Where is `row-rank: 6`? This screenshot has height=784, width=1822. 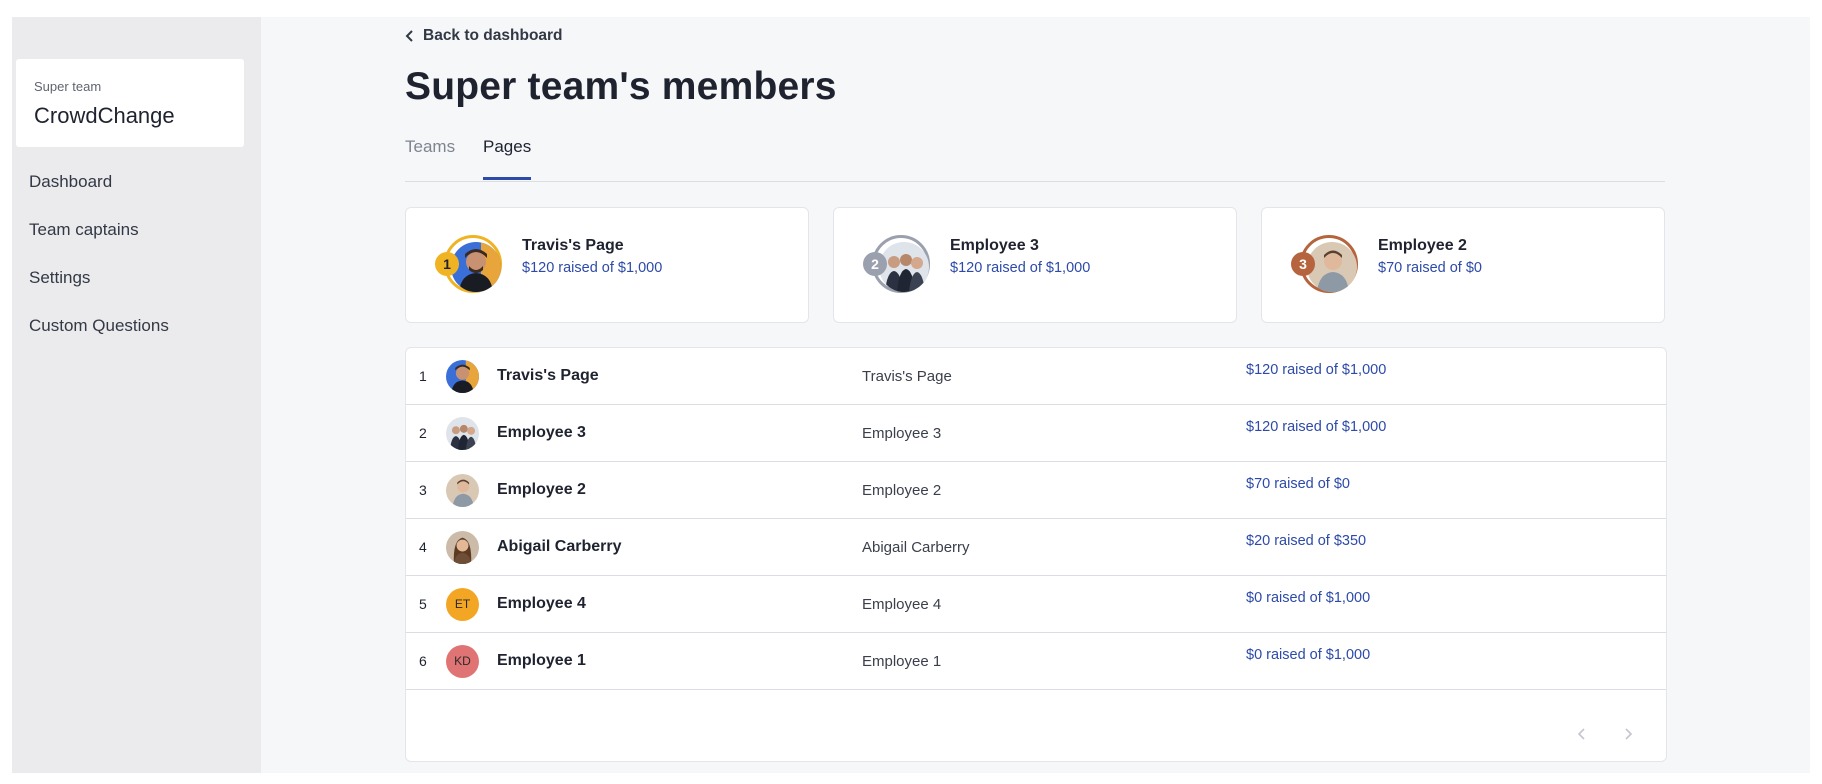
row-rank: 6 is located at coordinates (423, 661).